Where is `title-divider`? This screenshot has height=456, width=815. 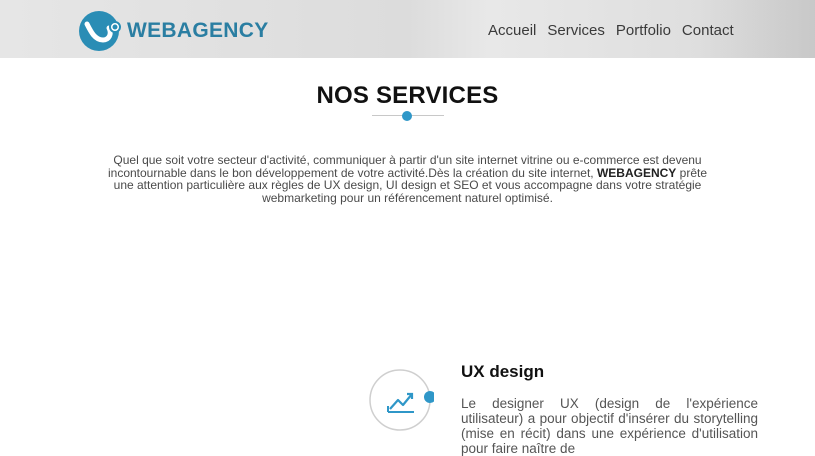
title-divider is located at coordinates (408, 116).